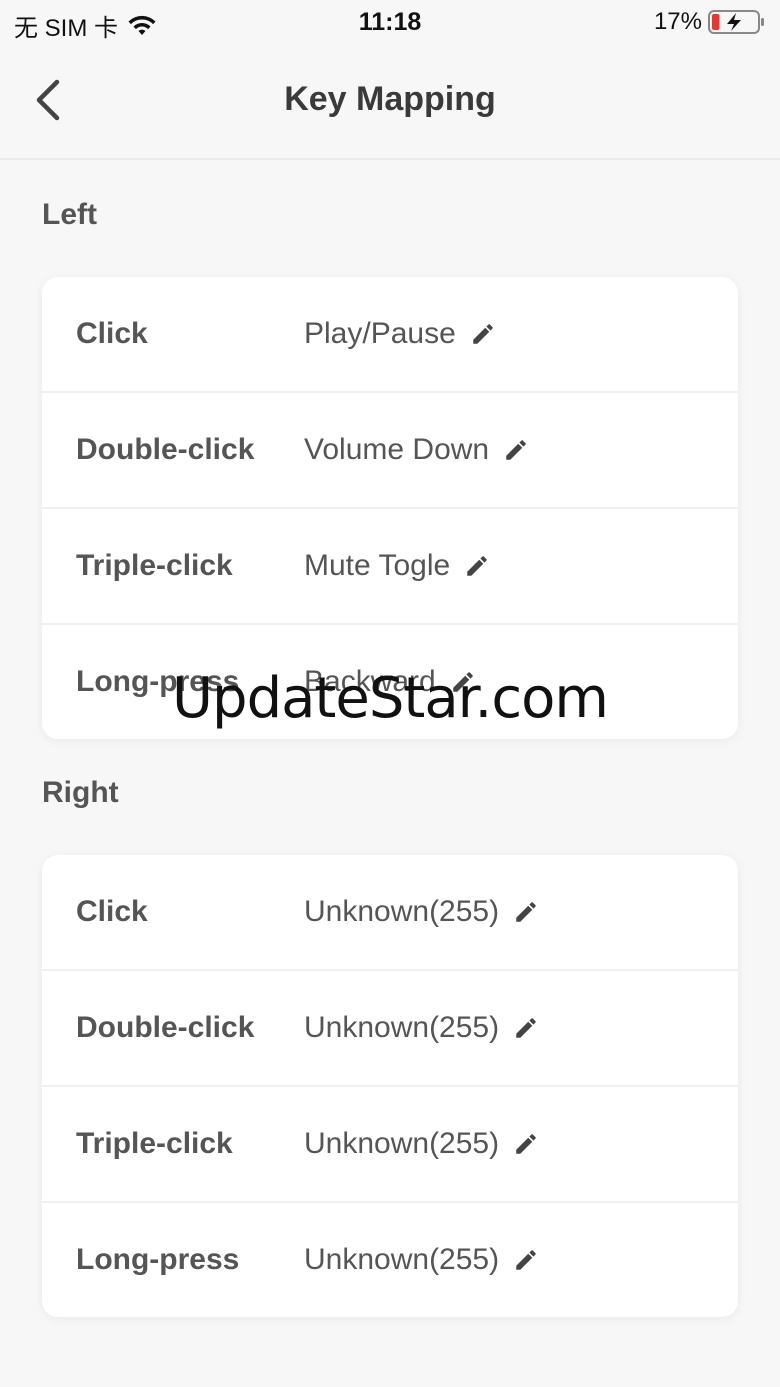 This screenshot has height=1387, width=780. Describe the element at coordinates (677, 21) in the screenshot. I see `battery-percent: 17%` at that location.